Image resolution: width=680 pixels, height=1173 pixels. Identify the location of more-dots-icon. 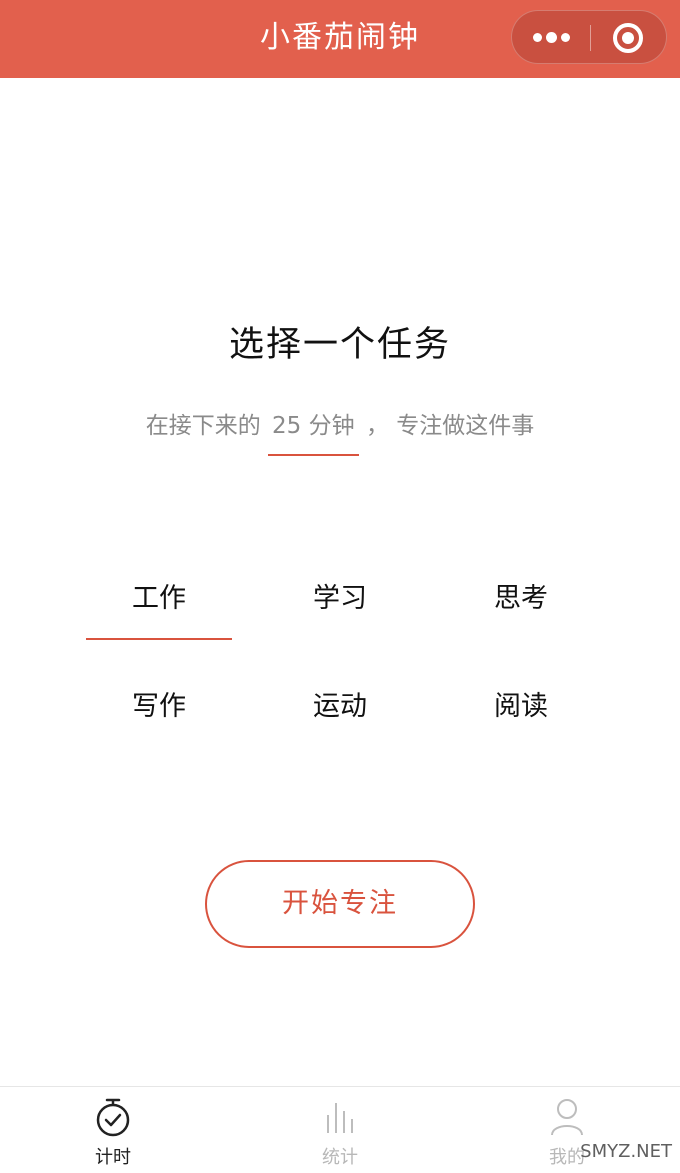
(537, 37).